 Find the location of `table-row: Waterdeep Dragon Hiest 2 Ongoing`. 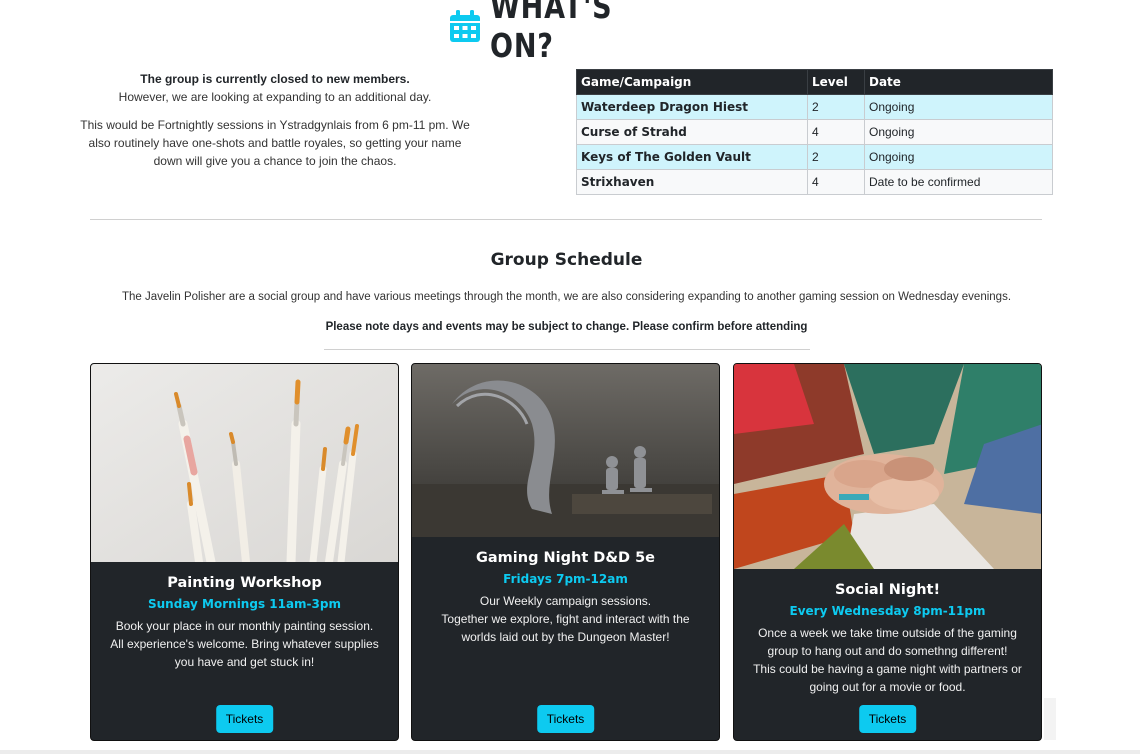

table-row: Waterdeep Dragon Hiest 2 Ongoing is located at coordinates (814, 107).